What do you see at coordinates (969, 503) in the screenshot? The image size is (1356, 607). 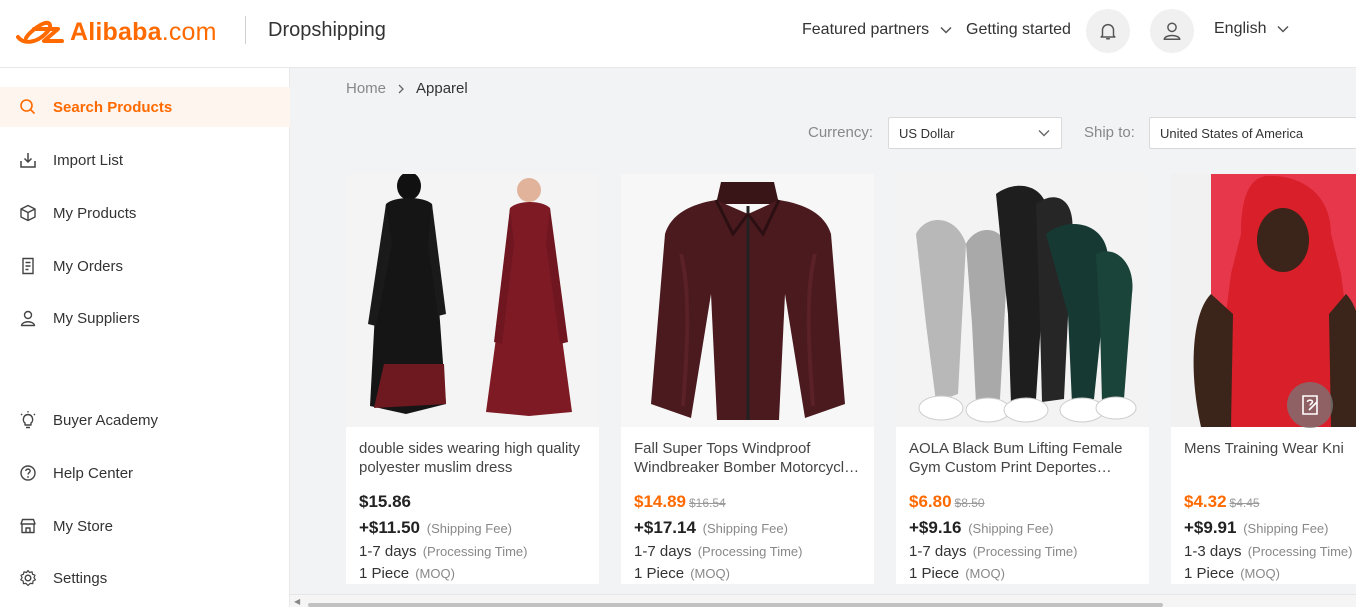 I see `original-price: $8.50` at bounding box center [969, 503].